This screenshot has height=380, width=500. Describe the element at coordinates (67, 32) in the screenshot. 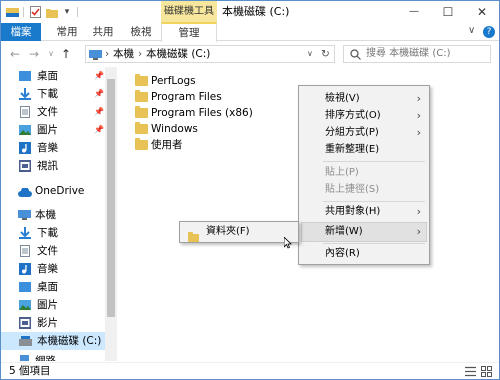

I see `tab-home: 常用` at that location.